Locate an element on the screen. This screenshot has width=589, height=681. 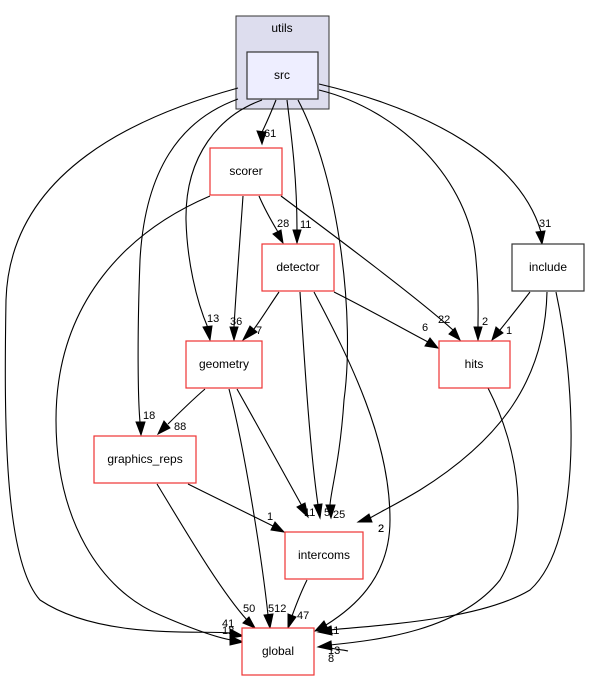
node-detector: detector is located at coordinates (298, 267).